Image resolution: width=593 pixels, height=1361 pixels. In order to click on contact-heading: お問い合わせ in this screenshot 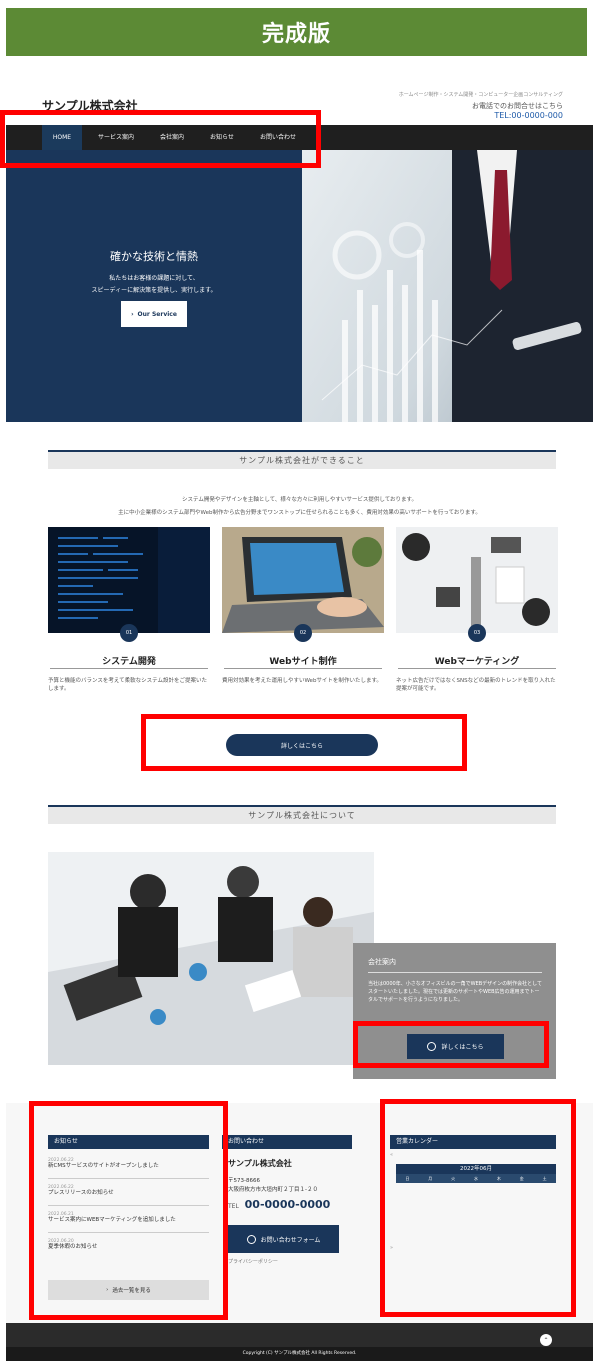, I will do `click(287, 1142)`.